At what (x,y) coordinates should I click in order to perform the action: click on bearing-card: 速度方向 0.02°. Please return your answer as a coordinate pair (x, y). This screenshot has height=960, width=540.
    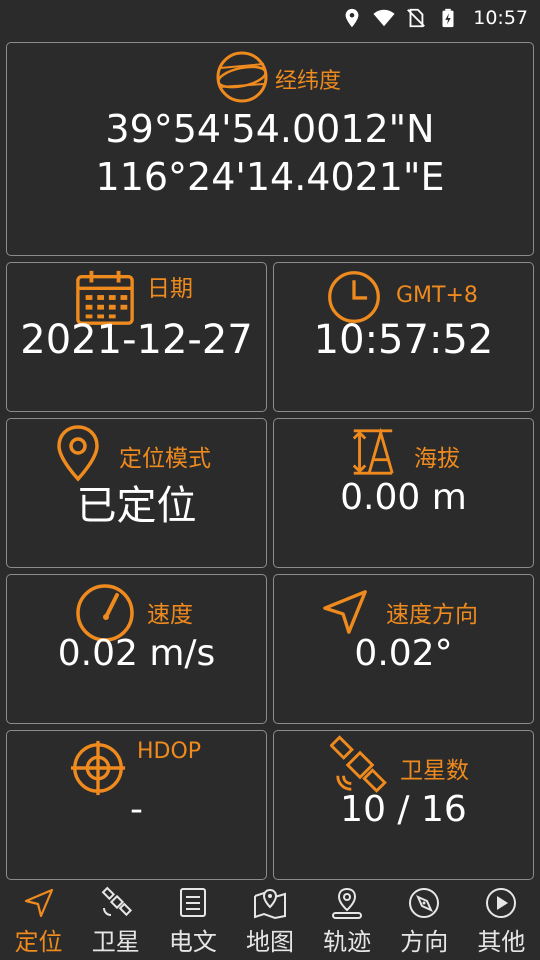
    Looking at the image, I should click on (403, 649).